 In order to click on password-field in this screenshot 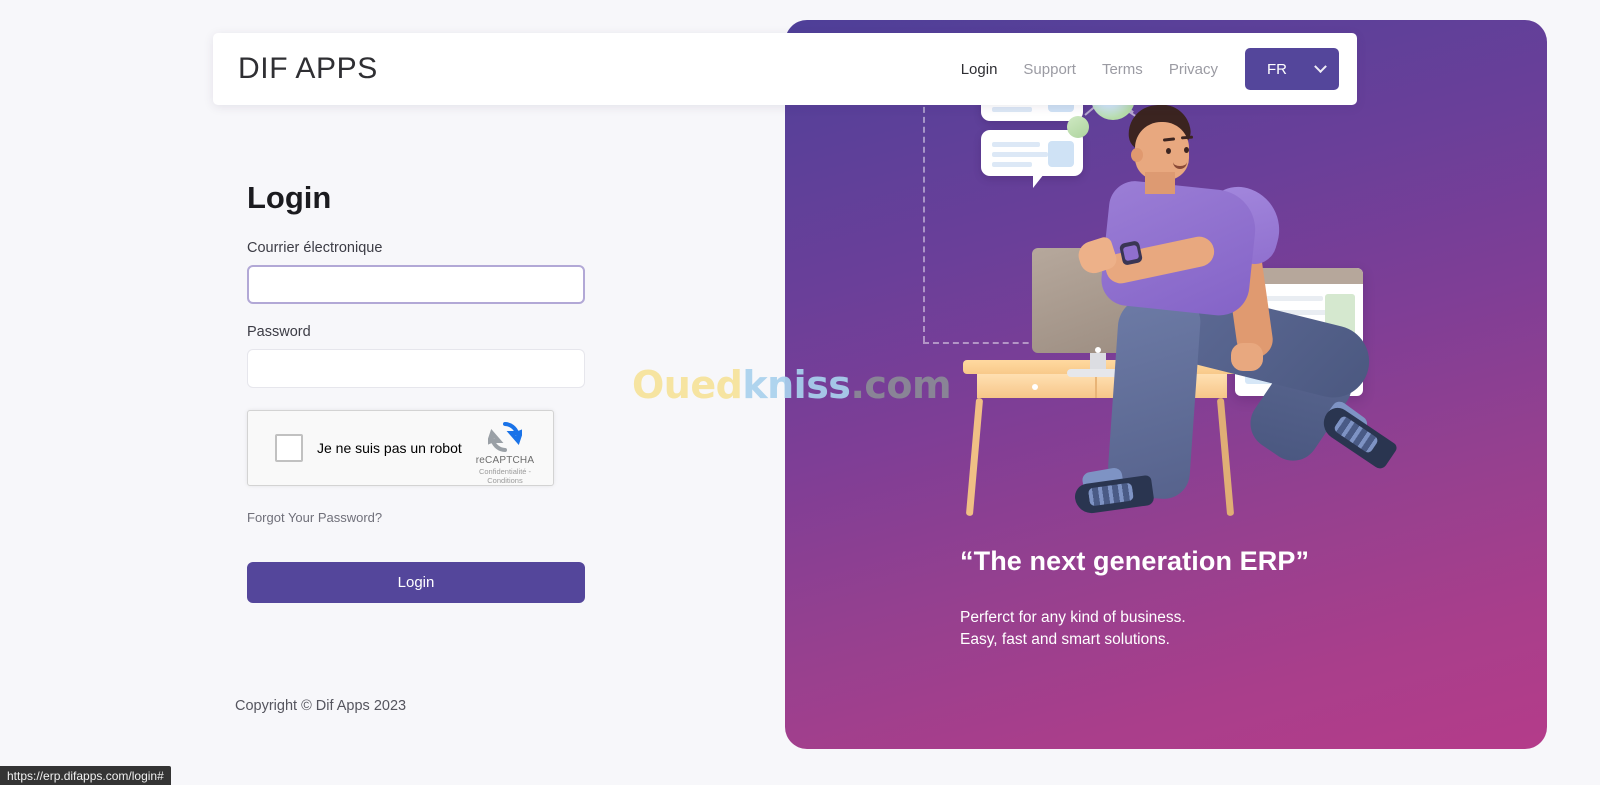, I will do `click(416, 368)`.